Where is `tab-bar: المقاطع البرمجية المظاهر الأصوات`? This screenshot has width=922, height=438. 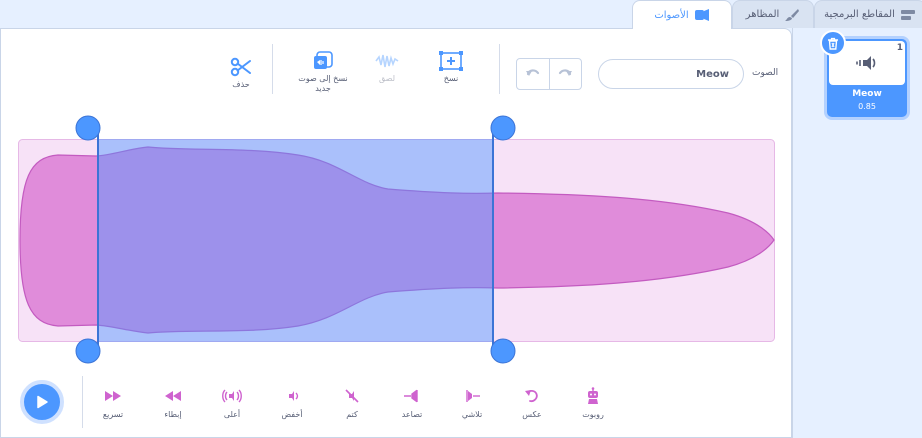
tab-bar: المقاطع البرمجية المظاهر الأصوات is located at coordinates (461, 14).